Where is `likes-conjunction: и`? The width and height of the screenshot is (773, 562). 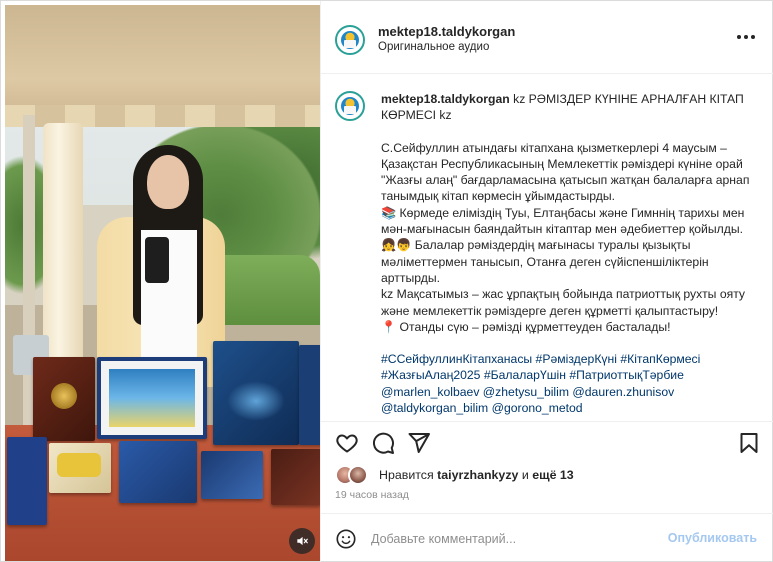 likes-conjunction: и is located at coordinates (525, 475).